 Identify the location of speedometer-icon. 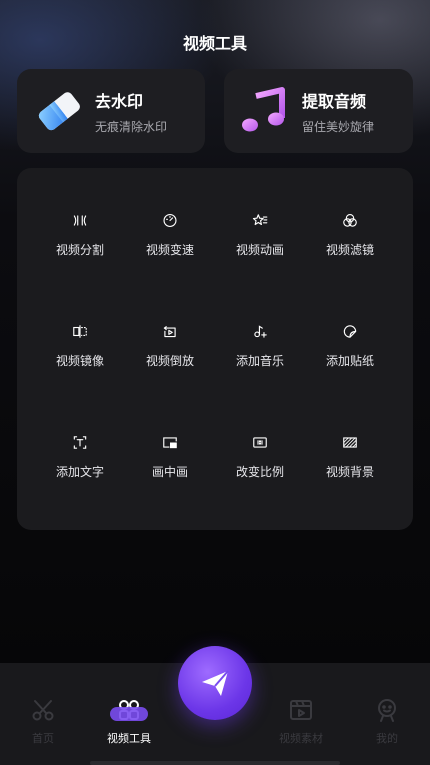
(170, 220).